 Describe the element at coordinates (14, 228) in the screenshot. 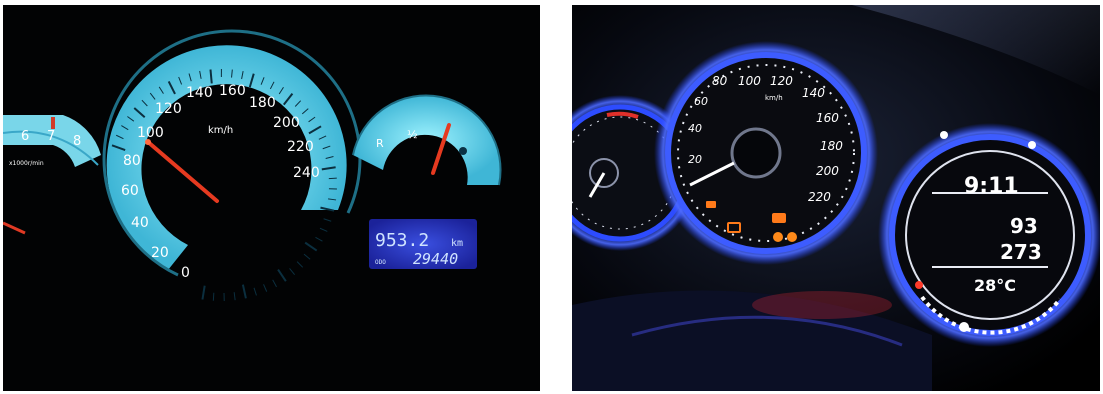

I see `tach-needle` at that location.